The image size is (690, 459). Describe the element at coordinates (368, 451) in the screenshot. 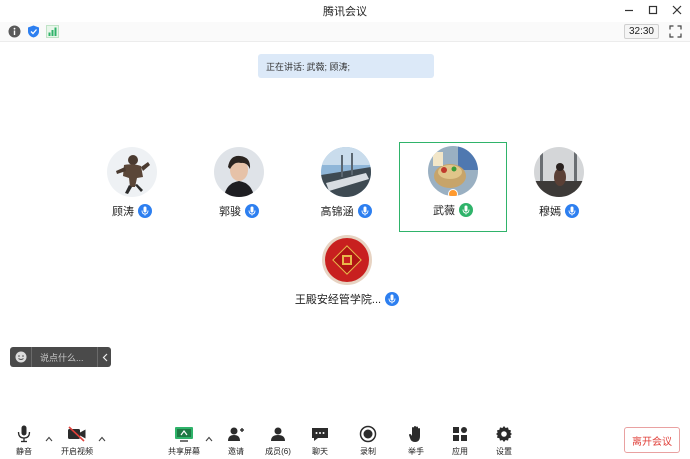

I see `record-label: 录制` at that location.